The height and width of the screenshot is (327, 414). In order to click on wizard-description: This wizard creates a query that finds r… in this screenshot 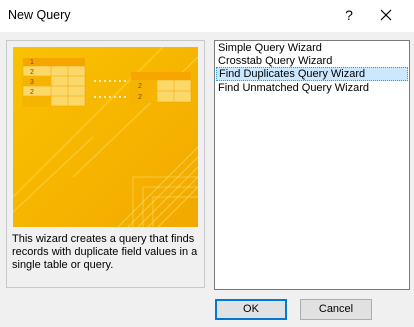, I will do `click(105, 252)`.